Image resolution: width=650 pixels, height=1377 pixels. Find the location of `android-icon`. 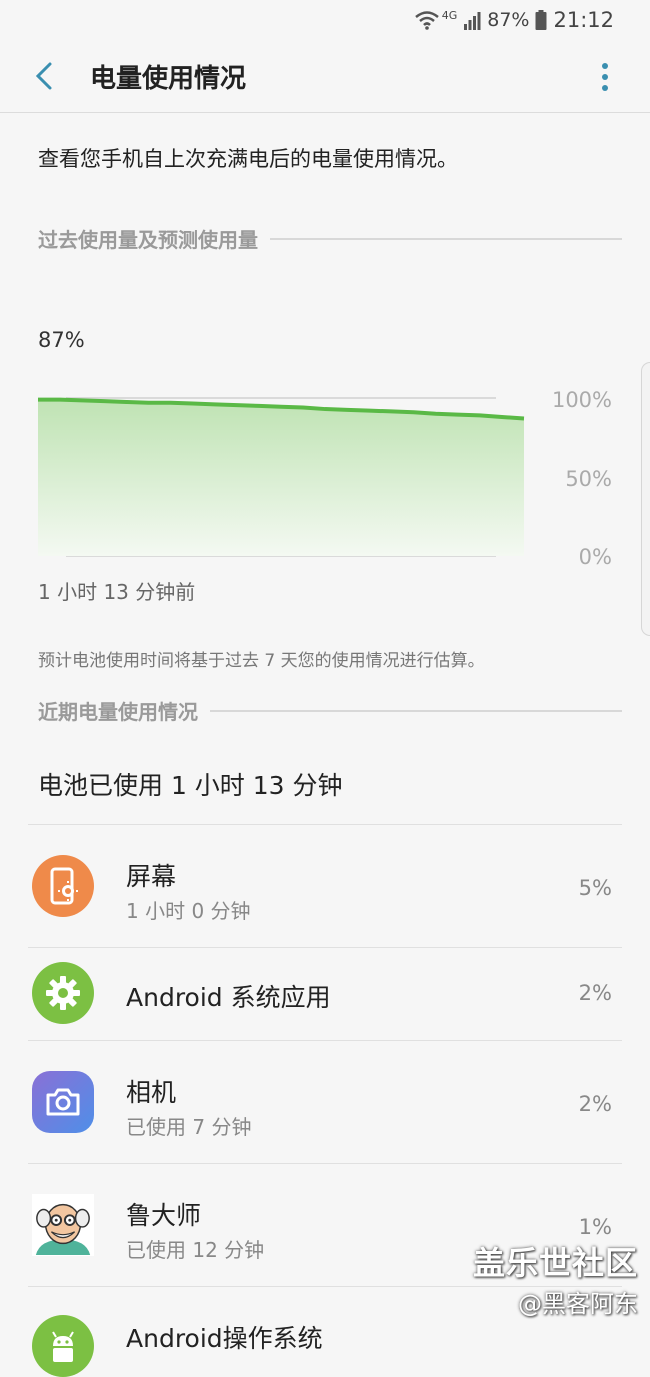

android-icon is located at coordinates (63, 1346).